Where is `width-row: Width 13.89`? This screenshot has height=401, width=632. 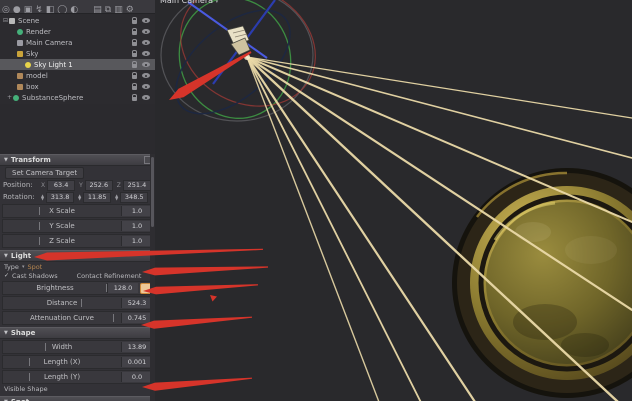 width-row: Width 13.89 is located at coordinates (77, 347).